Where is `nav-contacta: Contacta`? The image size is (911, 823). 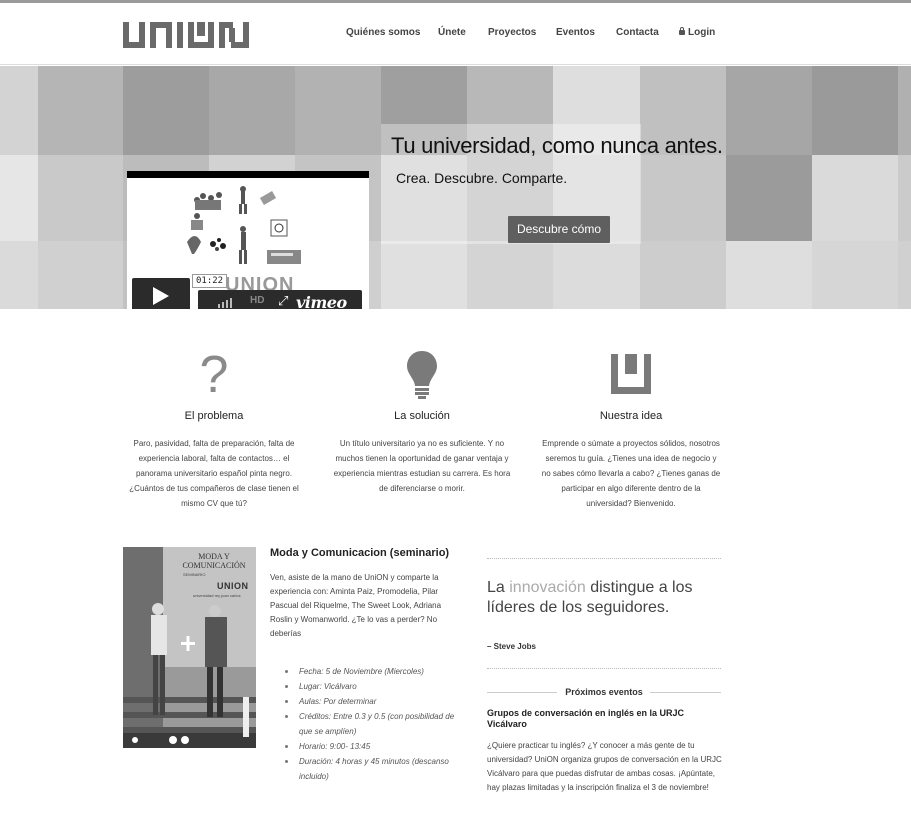 nav-contacta: Contacta is located at coordinates (637, 32).